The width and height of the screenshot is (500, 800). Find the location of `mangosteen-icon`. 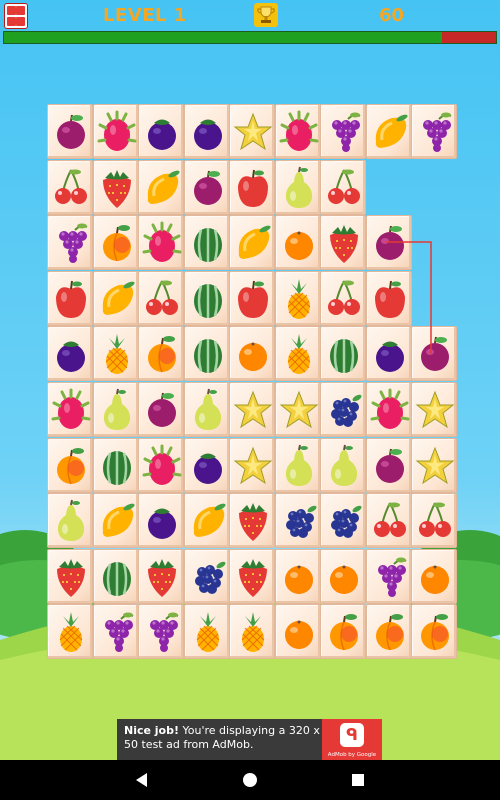

mangosteen-icon is located at coordinates (207, 134).